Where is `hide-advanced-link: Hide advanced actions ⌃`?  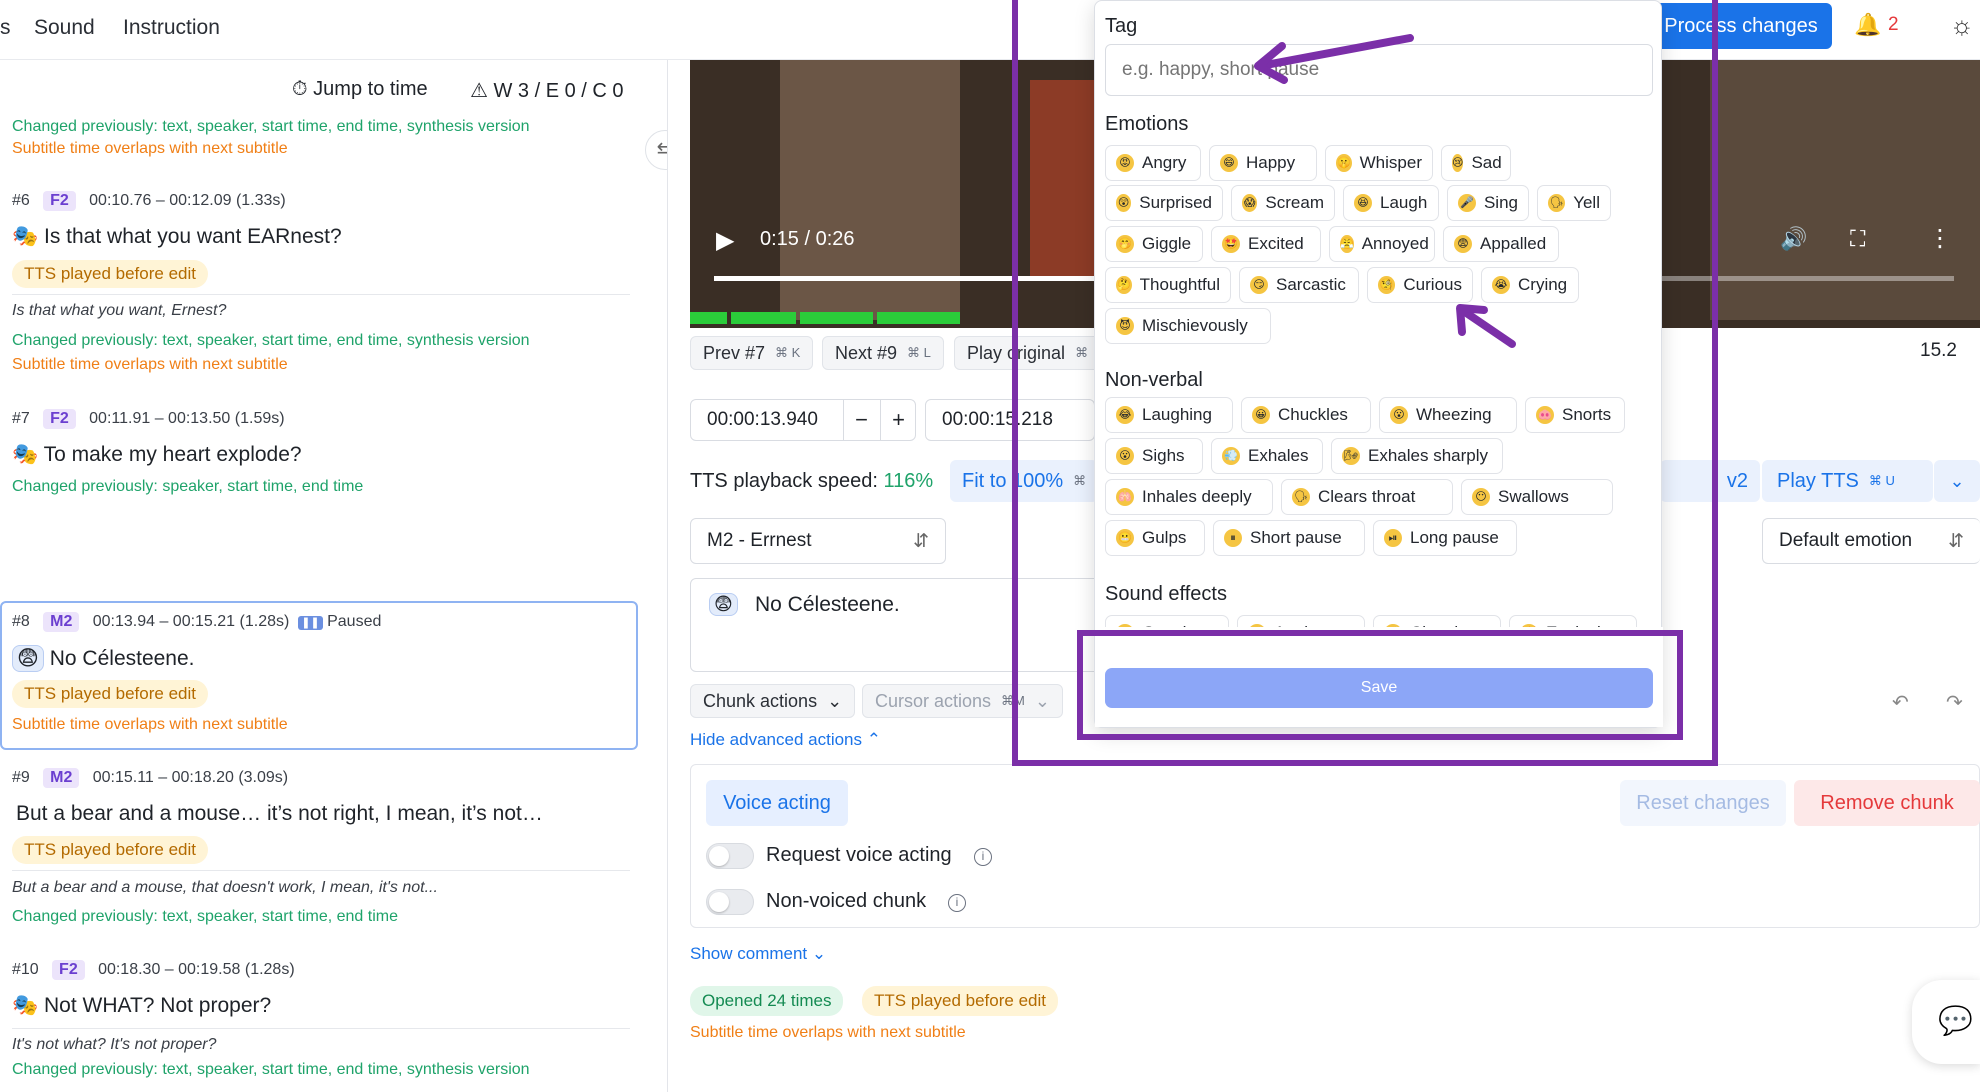 hide-advanced-link: Hide advanced actions ⌃ is located at coordinates (785, 740).